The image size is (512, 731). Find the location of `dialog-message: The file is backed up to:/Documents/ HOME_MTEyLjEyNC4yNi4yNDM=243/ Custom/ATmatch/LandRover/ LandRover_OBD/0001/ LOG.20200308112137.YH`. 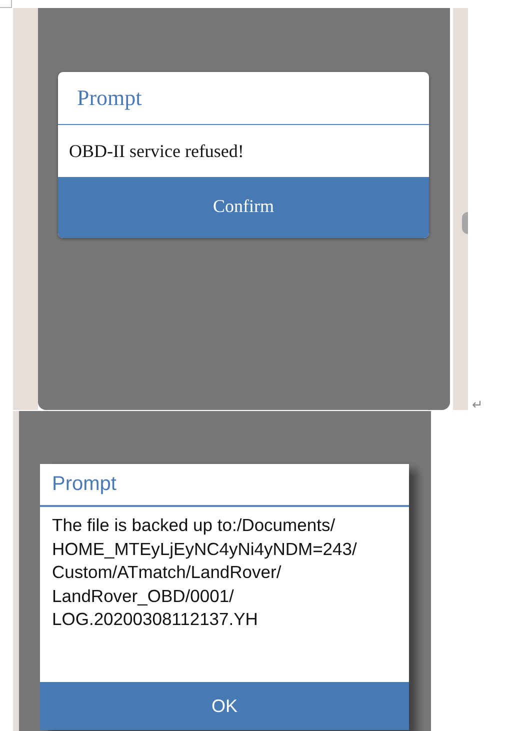

dialog-message: The file is backed up to:/Documents/ HOME_MTEyLjEyNC4yNi4yNDM=243/ Custom/ATmatch/LandRover/ LandRover_OBD/0001/ LOG.20200308112137.YH is located at coordinates (205, 572).